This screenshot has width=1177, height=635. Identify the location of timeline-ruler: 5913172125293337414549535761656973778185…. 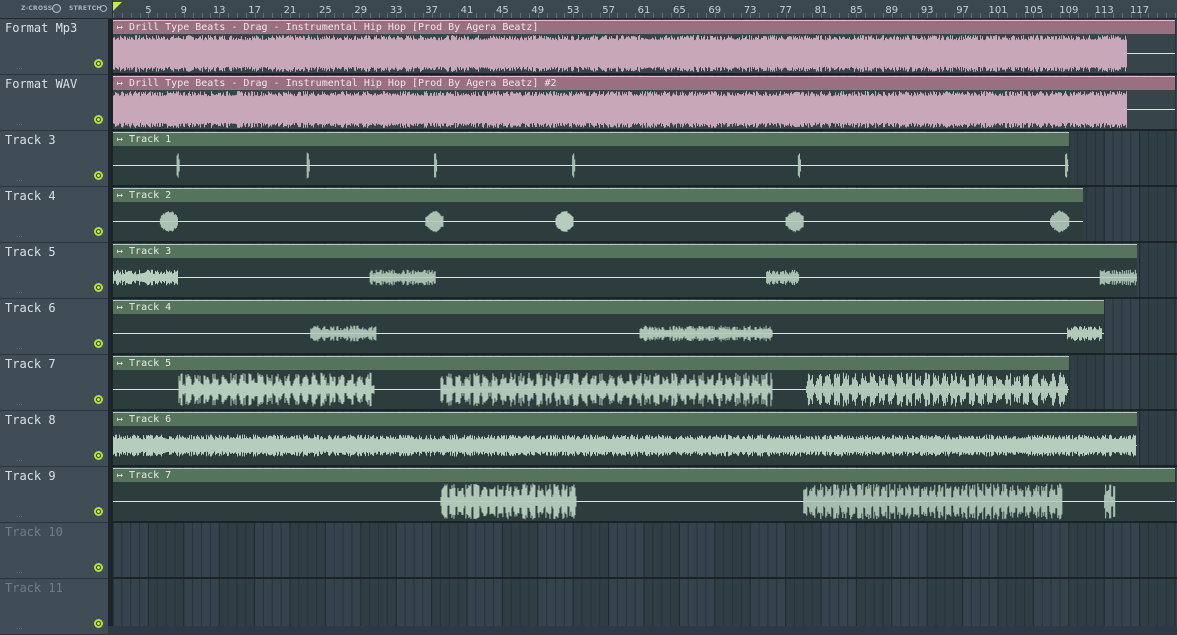
(645, 9).